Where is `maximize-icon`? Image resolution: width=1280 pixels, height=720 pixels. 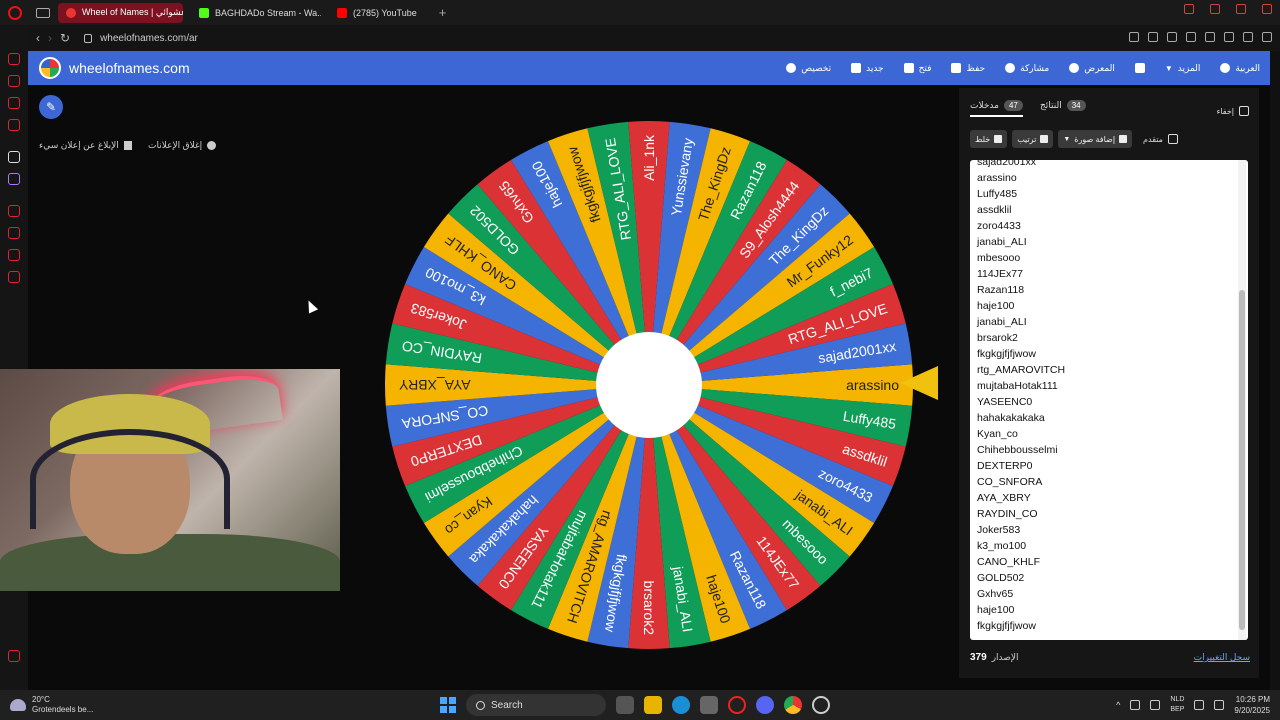 maximize-icon is located at coordinates (1241, 9).